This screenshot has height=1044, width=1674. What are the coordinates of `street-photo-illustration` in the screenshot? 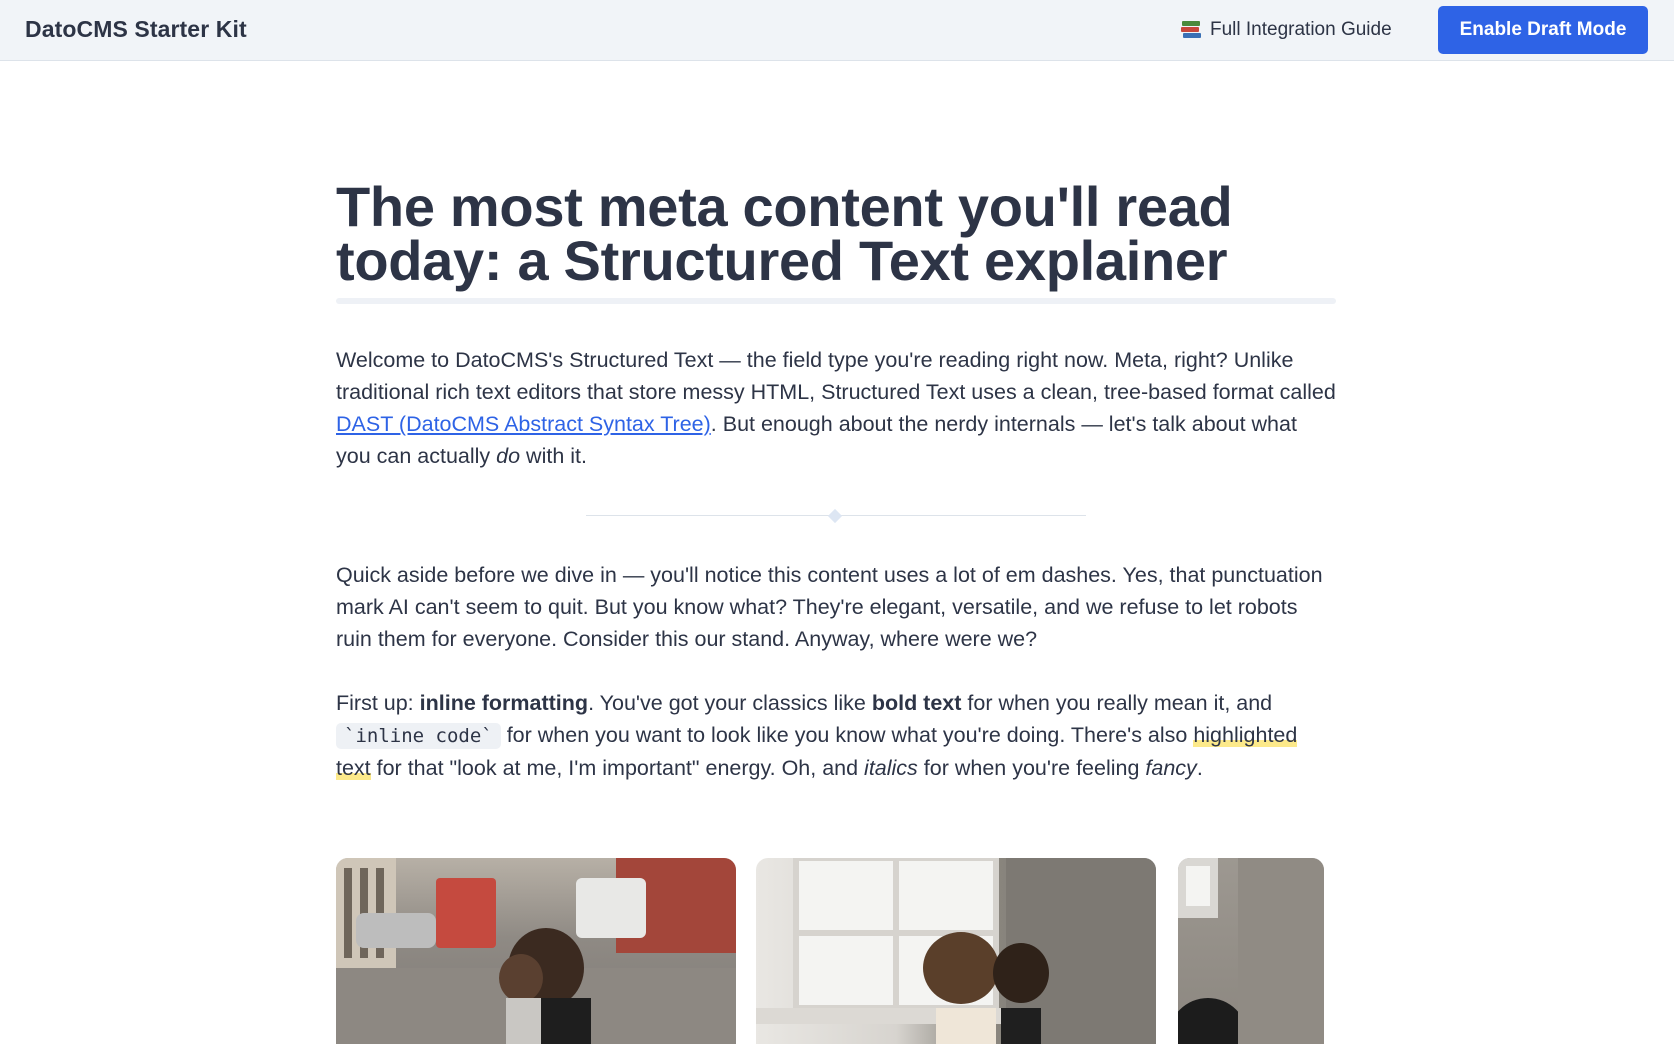 It's located at (536, 951).